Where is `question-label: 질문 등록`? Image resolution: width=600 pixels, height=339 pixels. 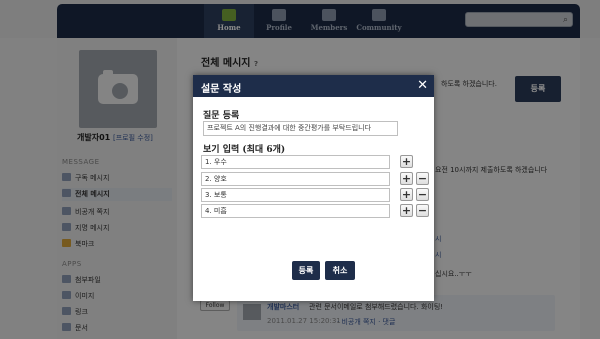 question-label: 질문 등록 is located at coordinates (221, 116).